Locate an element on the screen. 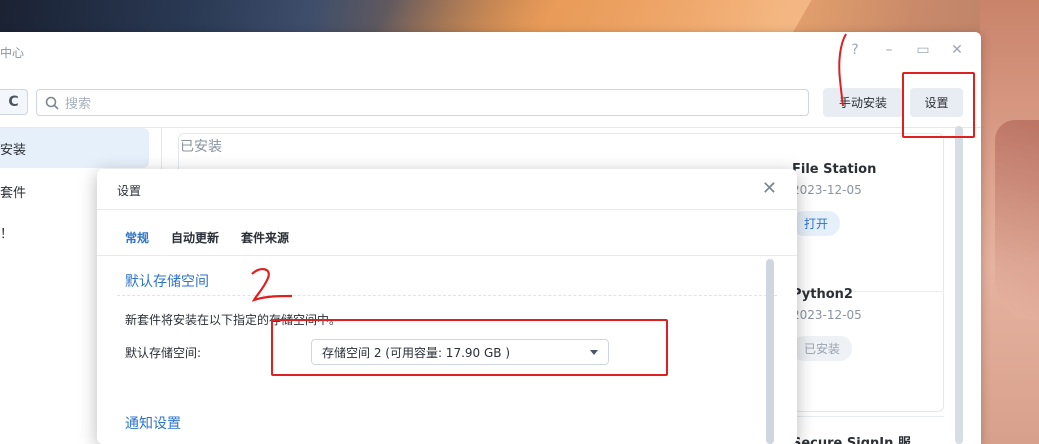 This screenshot has width=1039, height=444. open-button: 打开 is located at coordinates (816, 223).